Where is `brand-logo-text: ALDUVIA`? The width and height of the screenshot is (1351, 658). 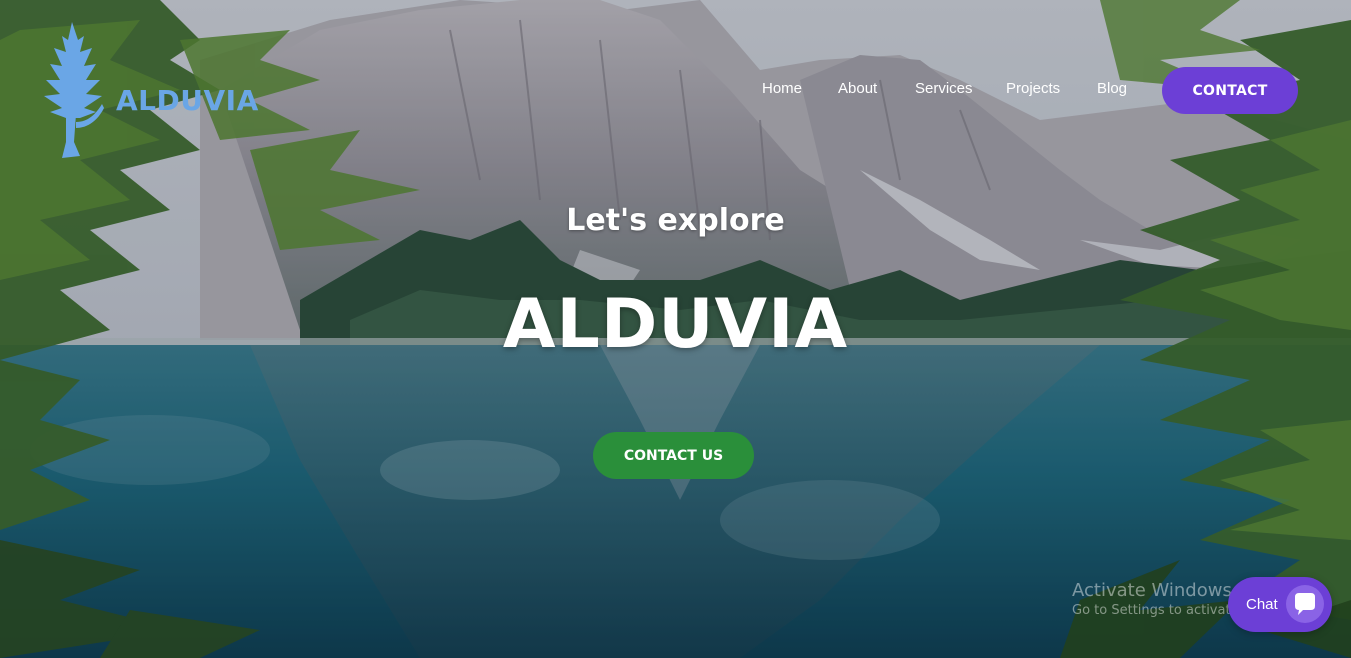
brand-logo-text: ALDUVIA is located at coordinates (187, 100).